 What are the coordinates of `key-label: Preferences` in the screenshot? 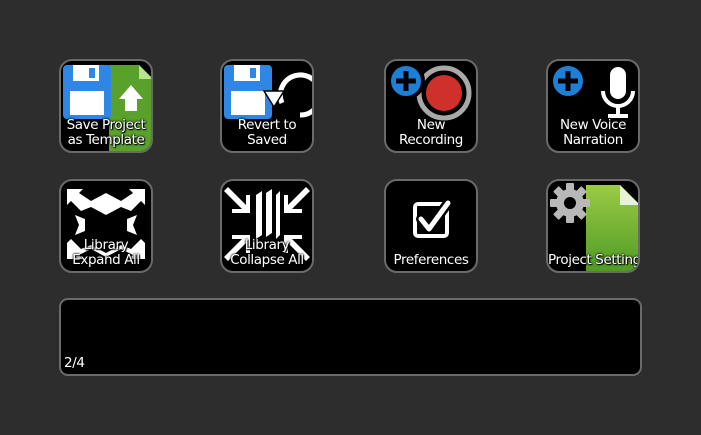 It's located at (431, 260).